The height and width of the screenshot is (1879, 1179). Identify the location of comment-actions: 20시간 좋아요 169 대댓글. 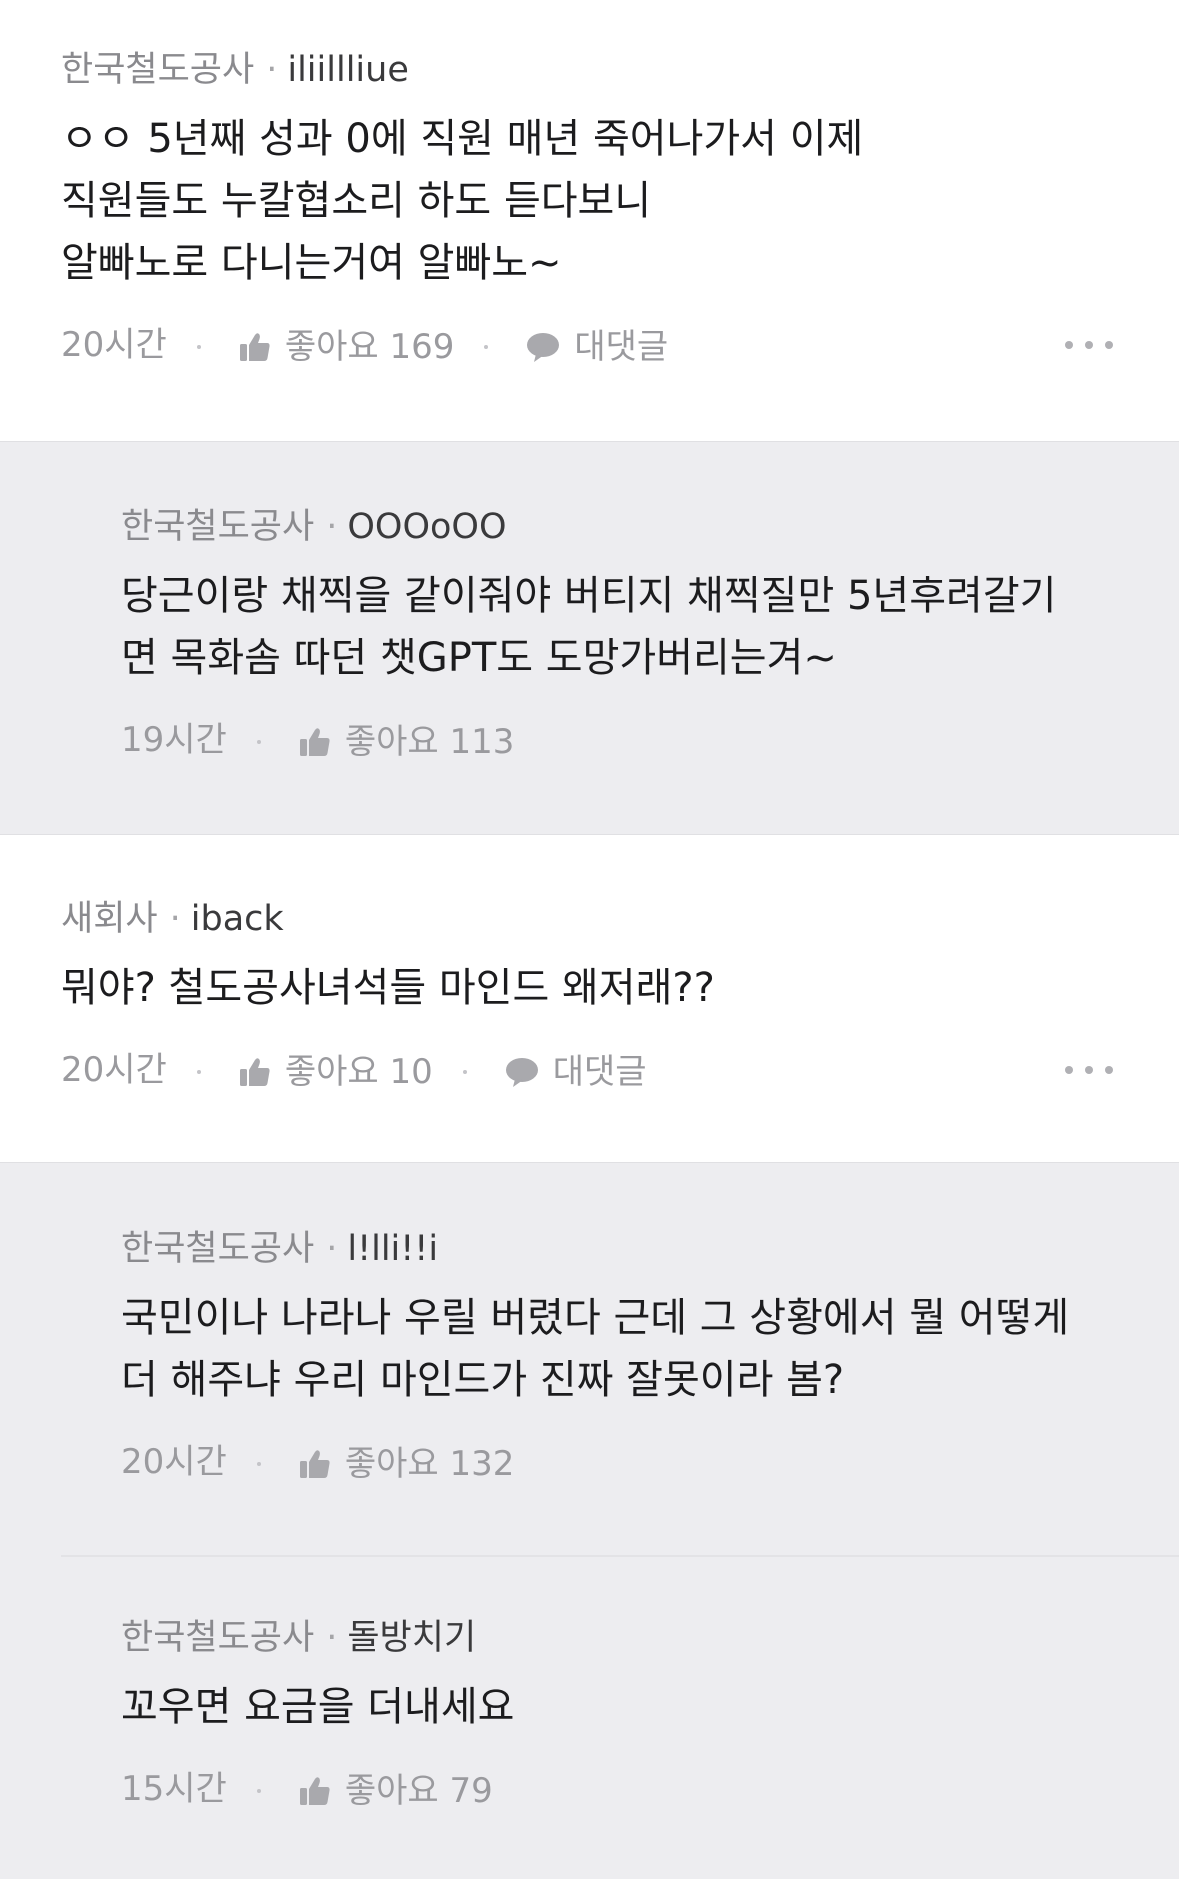
(590, 345).